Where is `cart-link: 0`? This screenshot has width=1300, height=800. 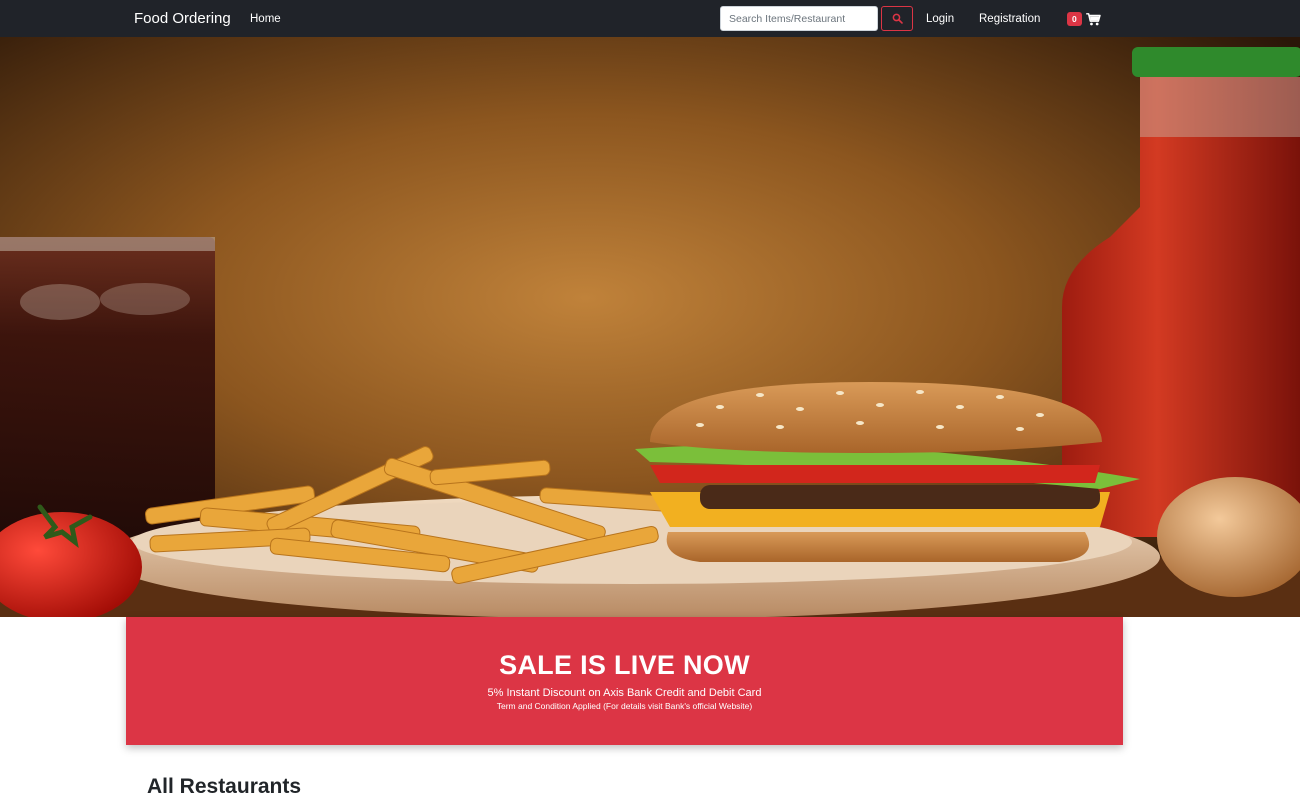
cart-link: 0 is located at coordinates (1084, 19).